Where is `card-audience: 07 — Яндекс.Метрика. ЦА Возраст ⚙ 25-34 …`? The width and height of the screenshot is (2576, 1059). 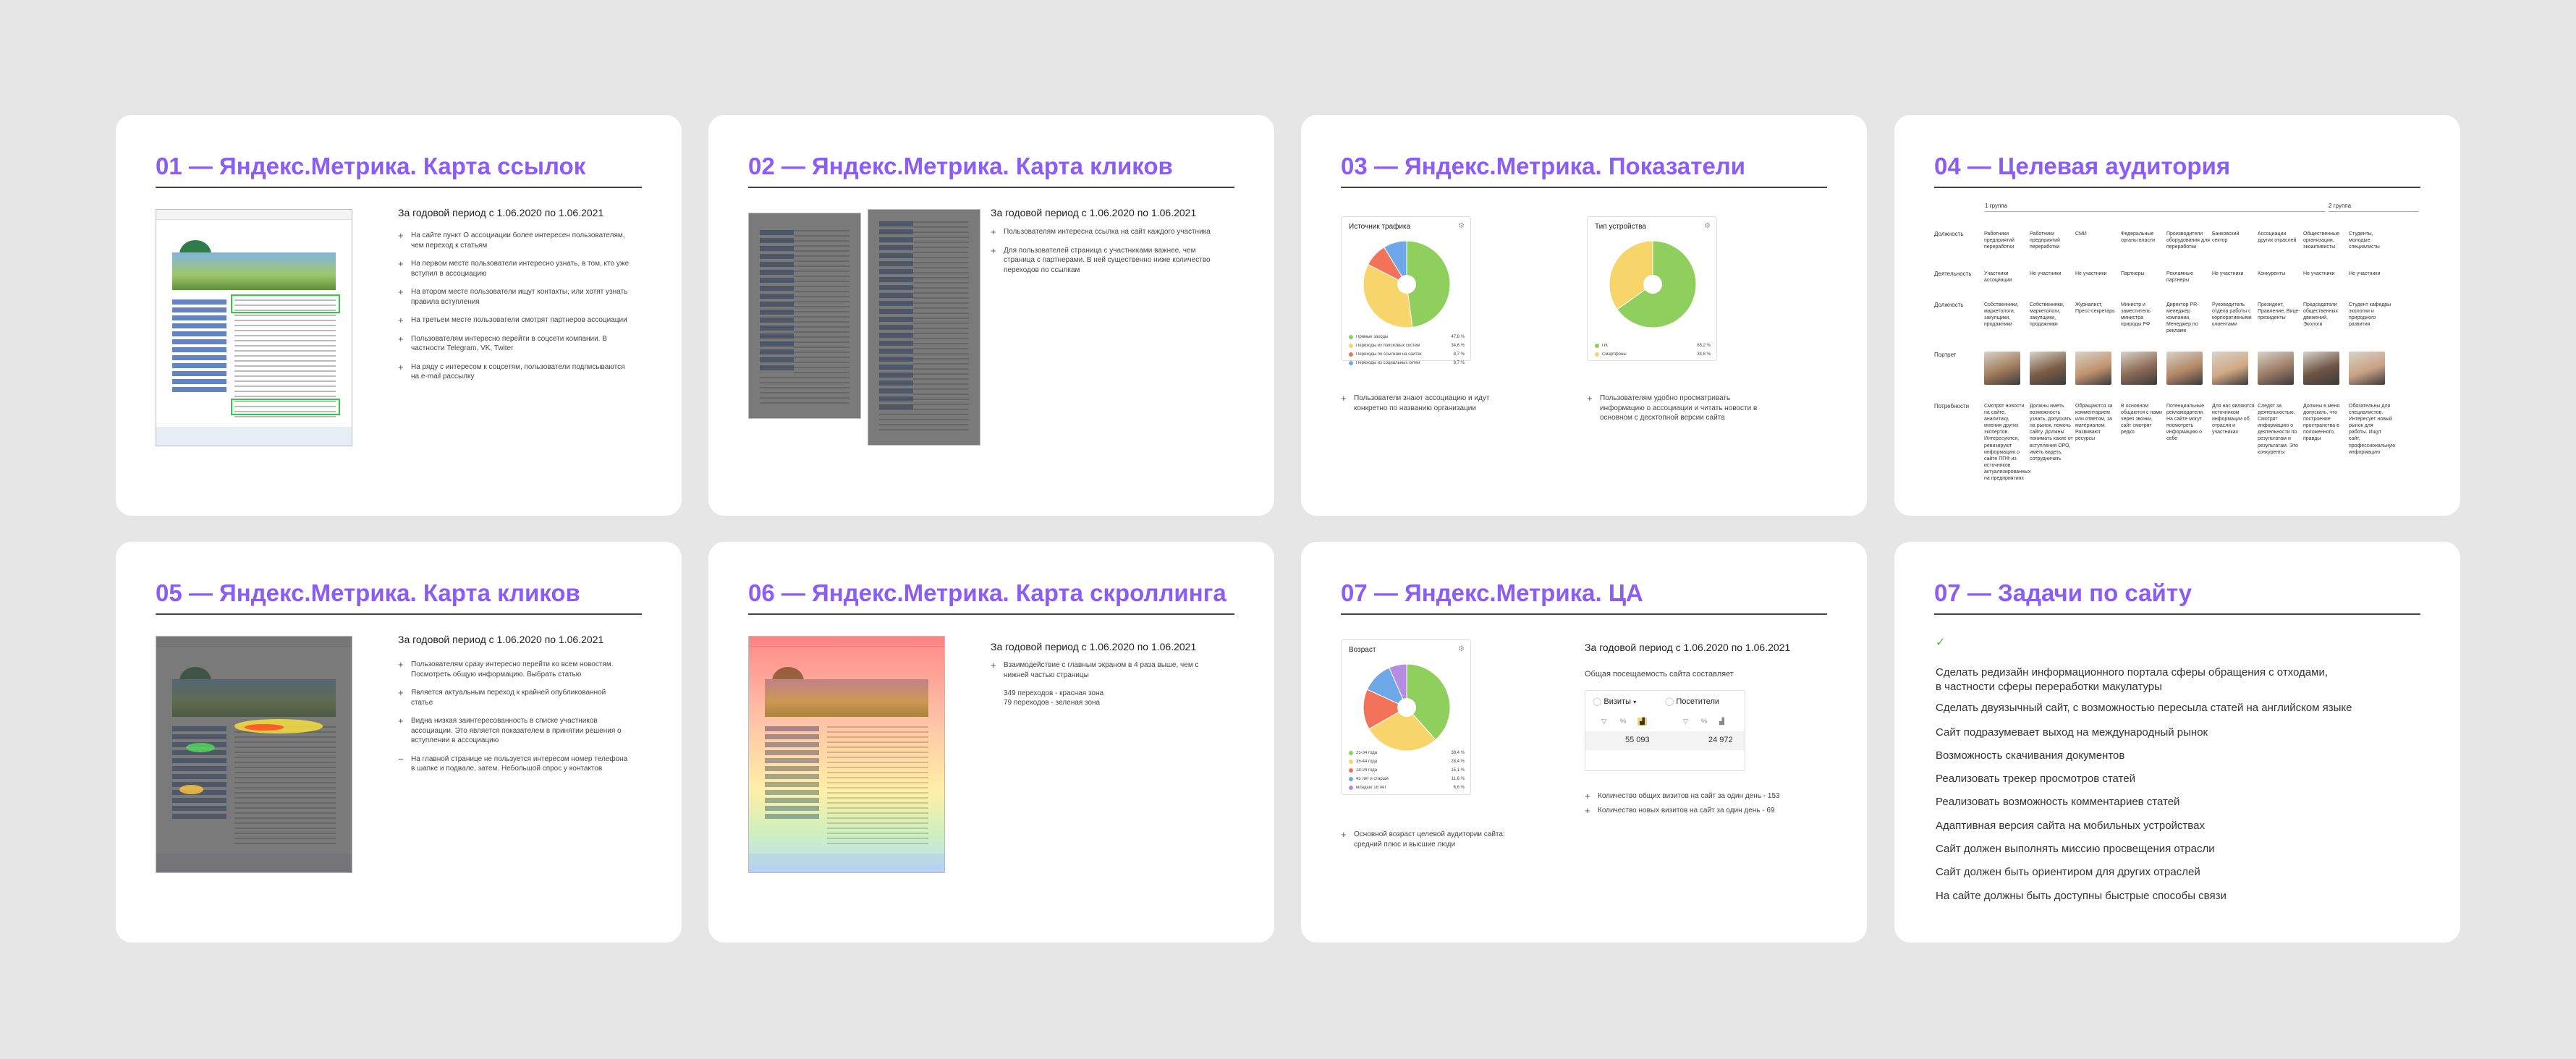
card-audience: 07 — Яндекс.Метрика. ЦА Возраст ⚙ 25-34 … is located at coordinates (1584, 742).